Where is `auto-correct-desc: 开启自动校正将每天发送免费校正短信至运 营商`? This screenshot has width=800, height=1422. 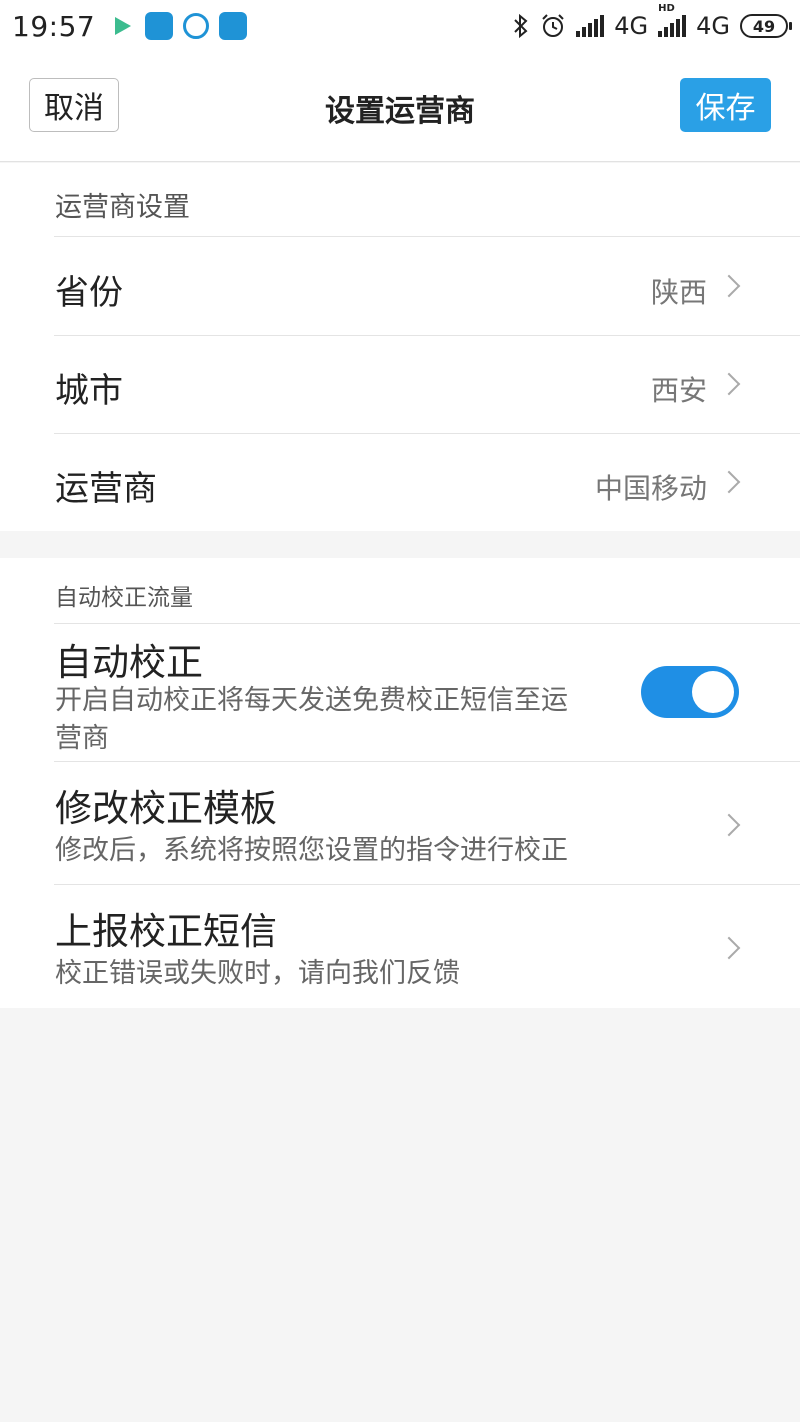 auto-correct-desc: 开启自动校正将每天发送免费校正短信至运 营商 is located at coordinates (311, 720).